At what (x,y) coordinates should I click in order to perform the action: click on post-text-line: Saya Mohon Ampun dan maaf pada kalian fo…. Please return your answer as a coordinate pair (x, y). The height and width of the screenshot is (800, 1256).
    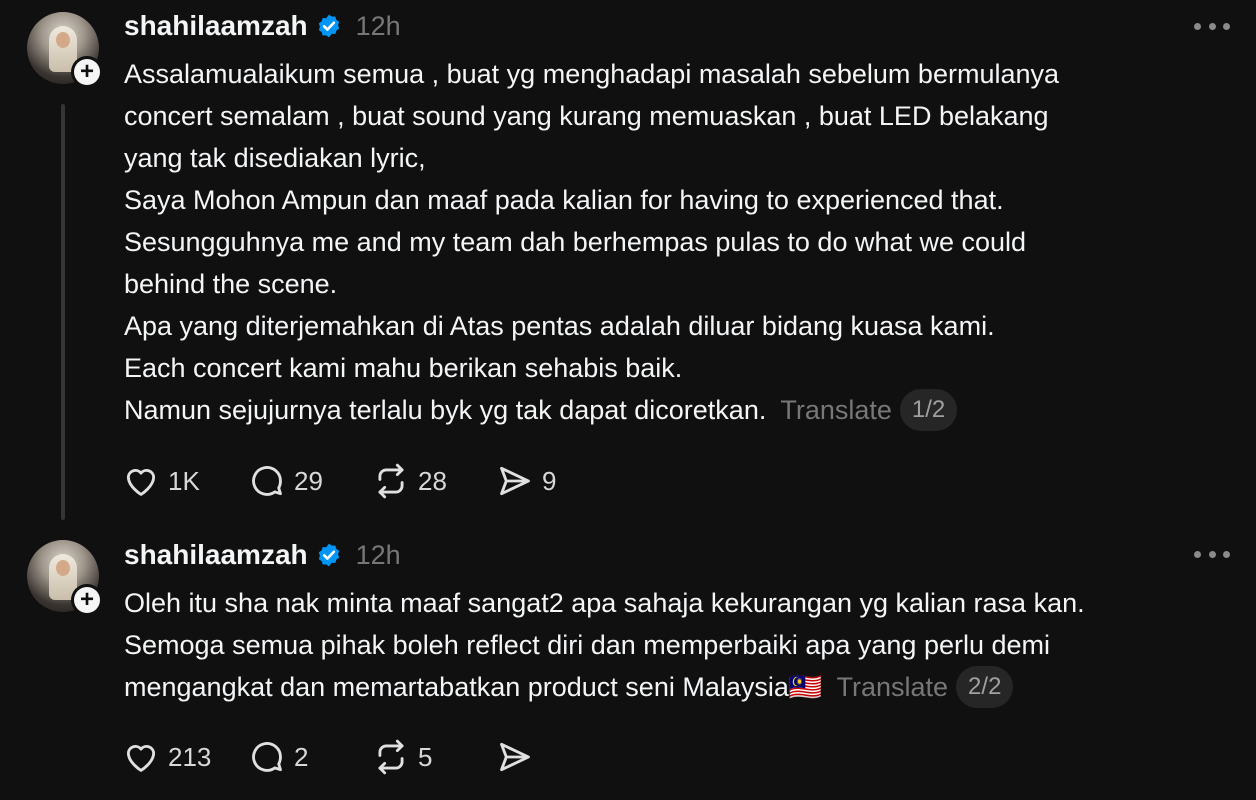
    Looking at the image, I should click on (564, 200).